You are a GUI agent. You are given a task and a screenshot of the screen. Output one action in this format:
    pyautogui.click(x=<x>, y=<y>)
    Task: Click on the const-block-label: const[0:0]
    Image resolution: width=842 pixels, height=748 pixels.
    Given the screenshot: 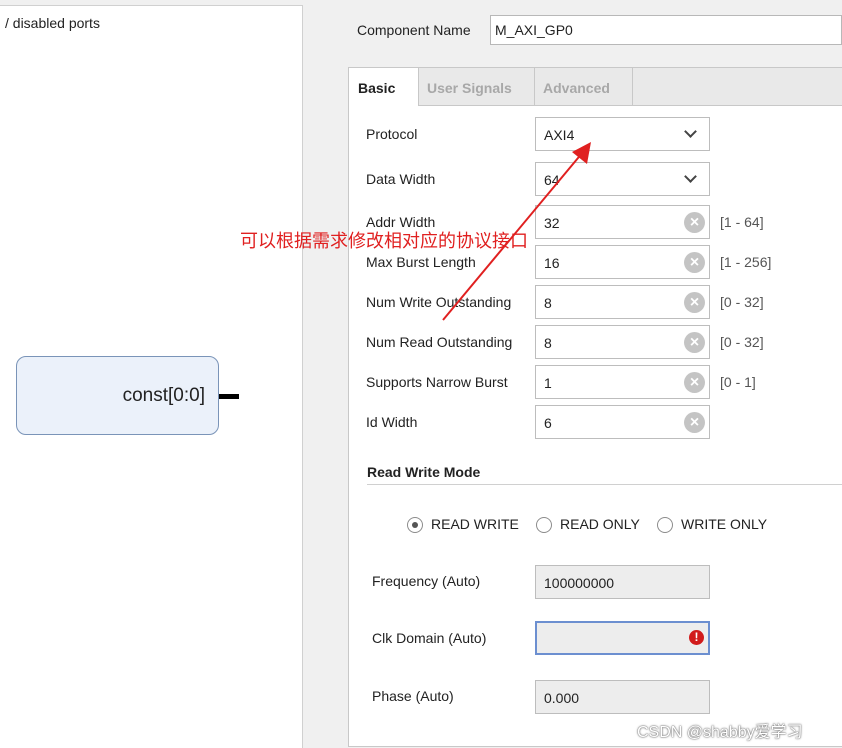 What is the action you would take?
    pyautogui.click(x=163, y=395)
    